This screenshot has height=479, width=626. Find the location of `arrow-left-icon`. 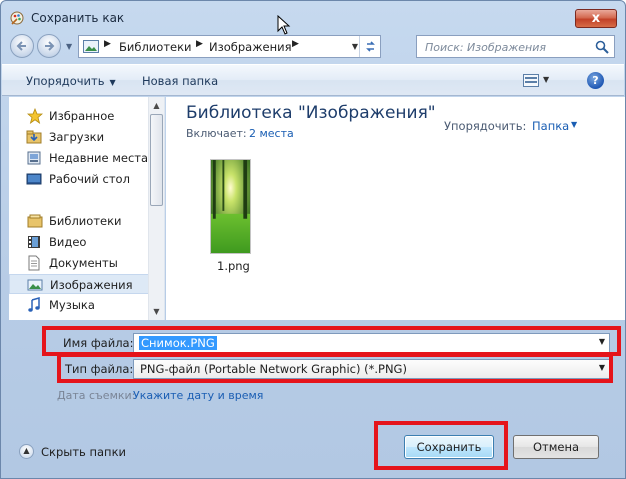

arrow-left-icon is located at coordinates (21, 46).